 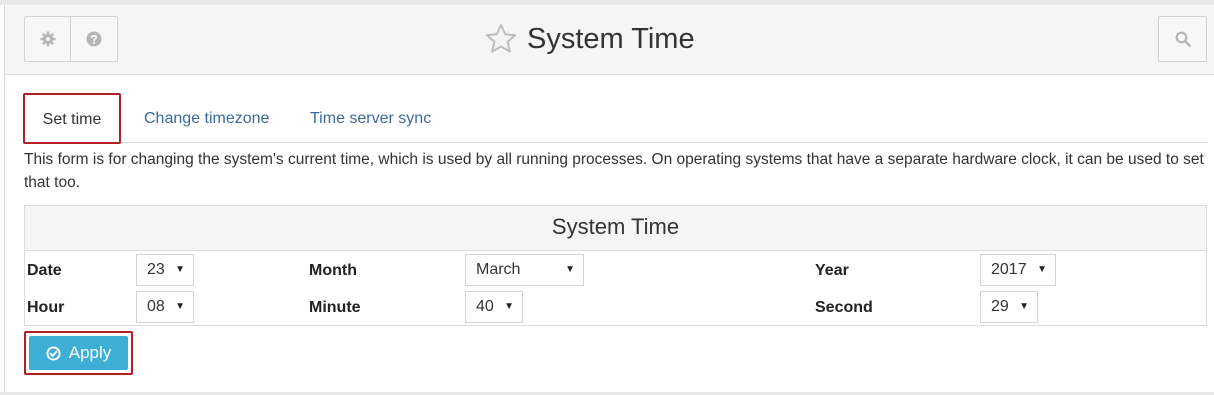 I want to click on hour-select: 08 ▼, so click(x=165, y=307).